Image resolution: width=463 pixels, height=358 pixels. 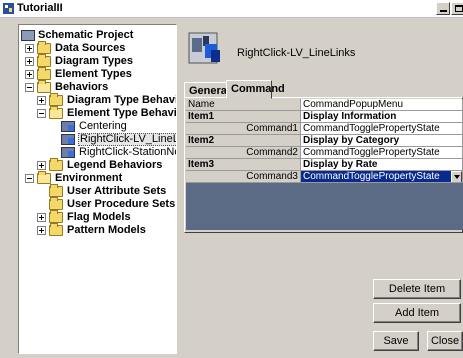 What do you see at coordinates (86, 35) in the screenshot?
I see `tree-node-label: Schematic Project` at bounding box center [86, 35].